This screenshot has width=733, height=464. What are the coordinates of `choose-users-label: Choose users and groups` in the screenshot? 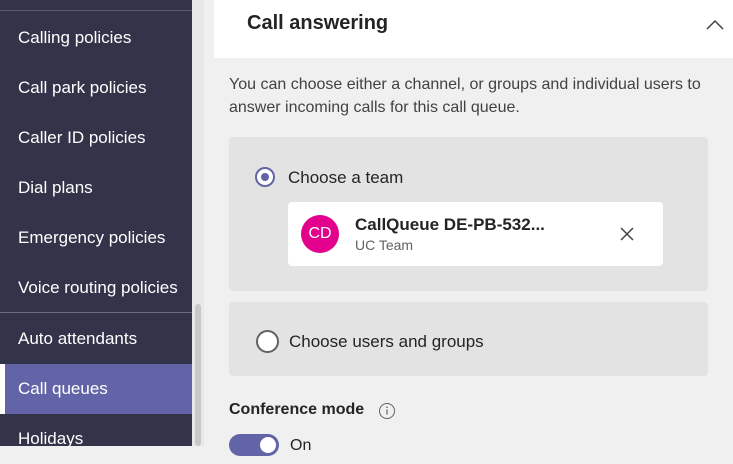 It's located at (386, 341).